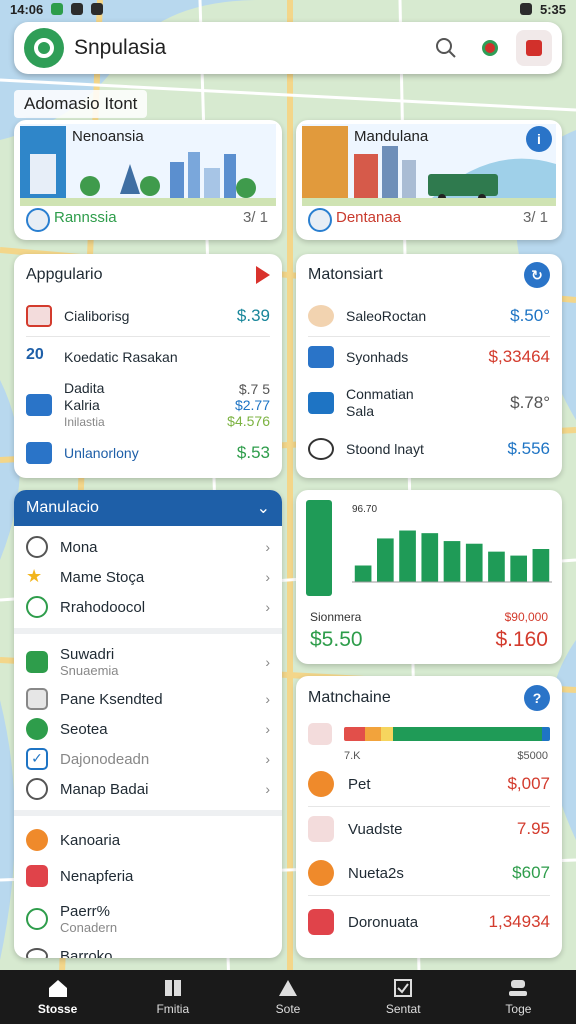 The width and height of the screenshot is (576, 1024). What do you see at coordinates (429, 180) in the screenshot?
I see `destination-card: Mandulana i Dentanaa 3/ 1` at bounding box center [429, 180].